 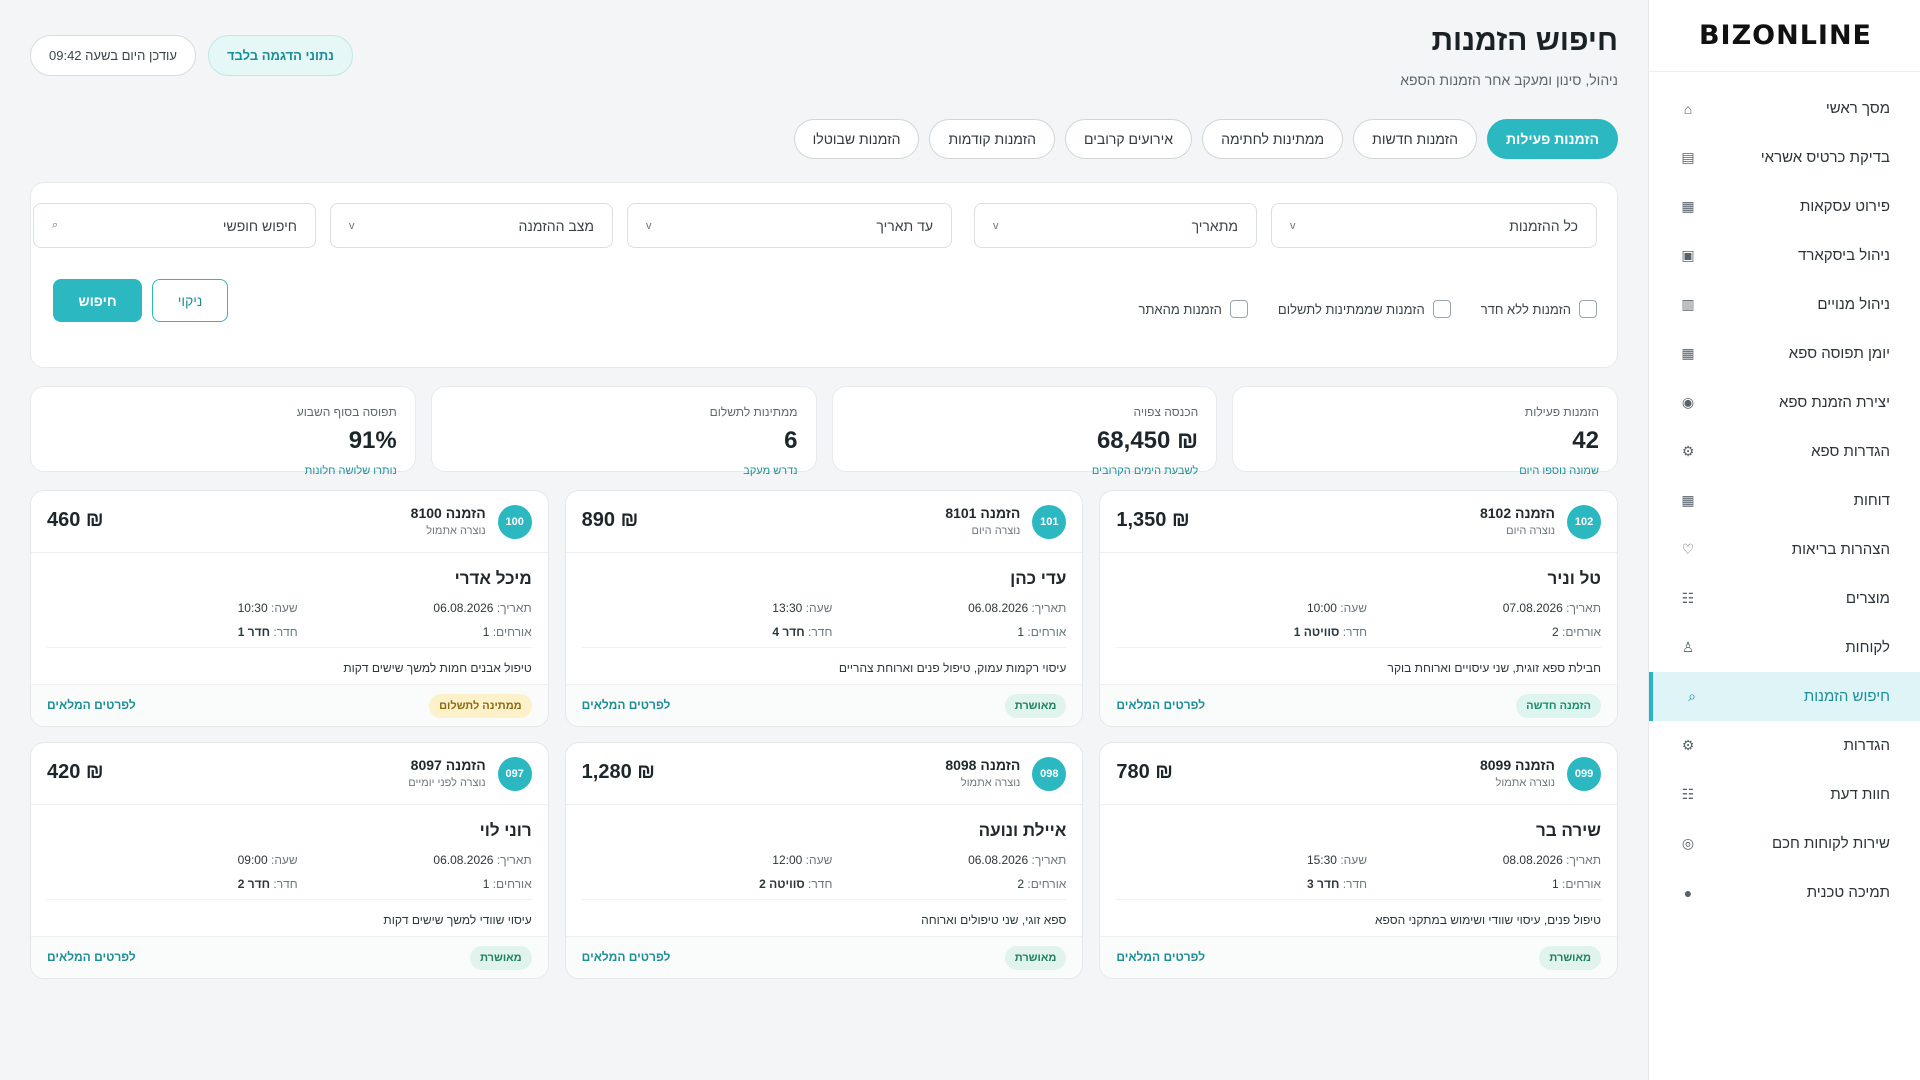 What do you see at coordinates (1688, 206) in the screenshot?
I see `table-icon: ▦` at bounding box center [1688, 206].